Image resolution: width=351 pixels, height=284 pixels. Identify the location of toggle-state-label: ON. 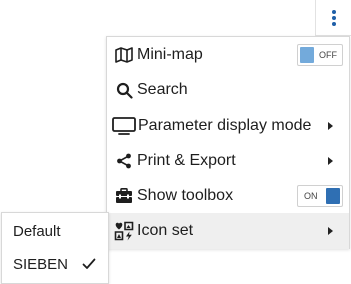
(311, 196).